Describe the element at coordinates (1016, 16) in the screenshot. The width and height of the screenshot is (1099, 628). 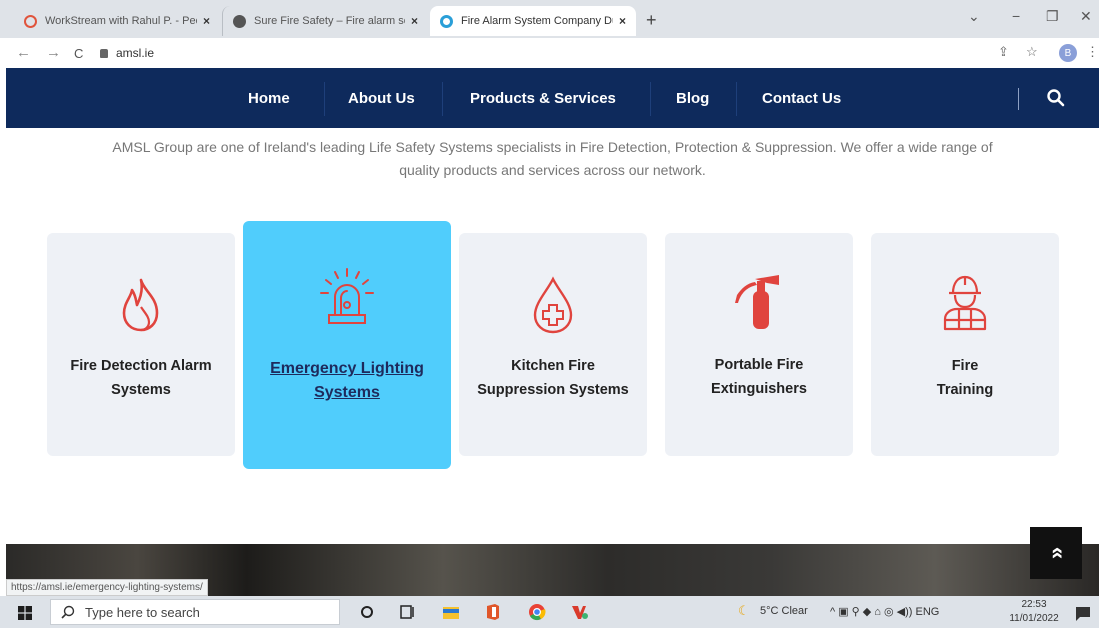
I see `minimize-button: −` at that location.